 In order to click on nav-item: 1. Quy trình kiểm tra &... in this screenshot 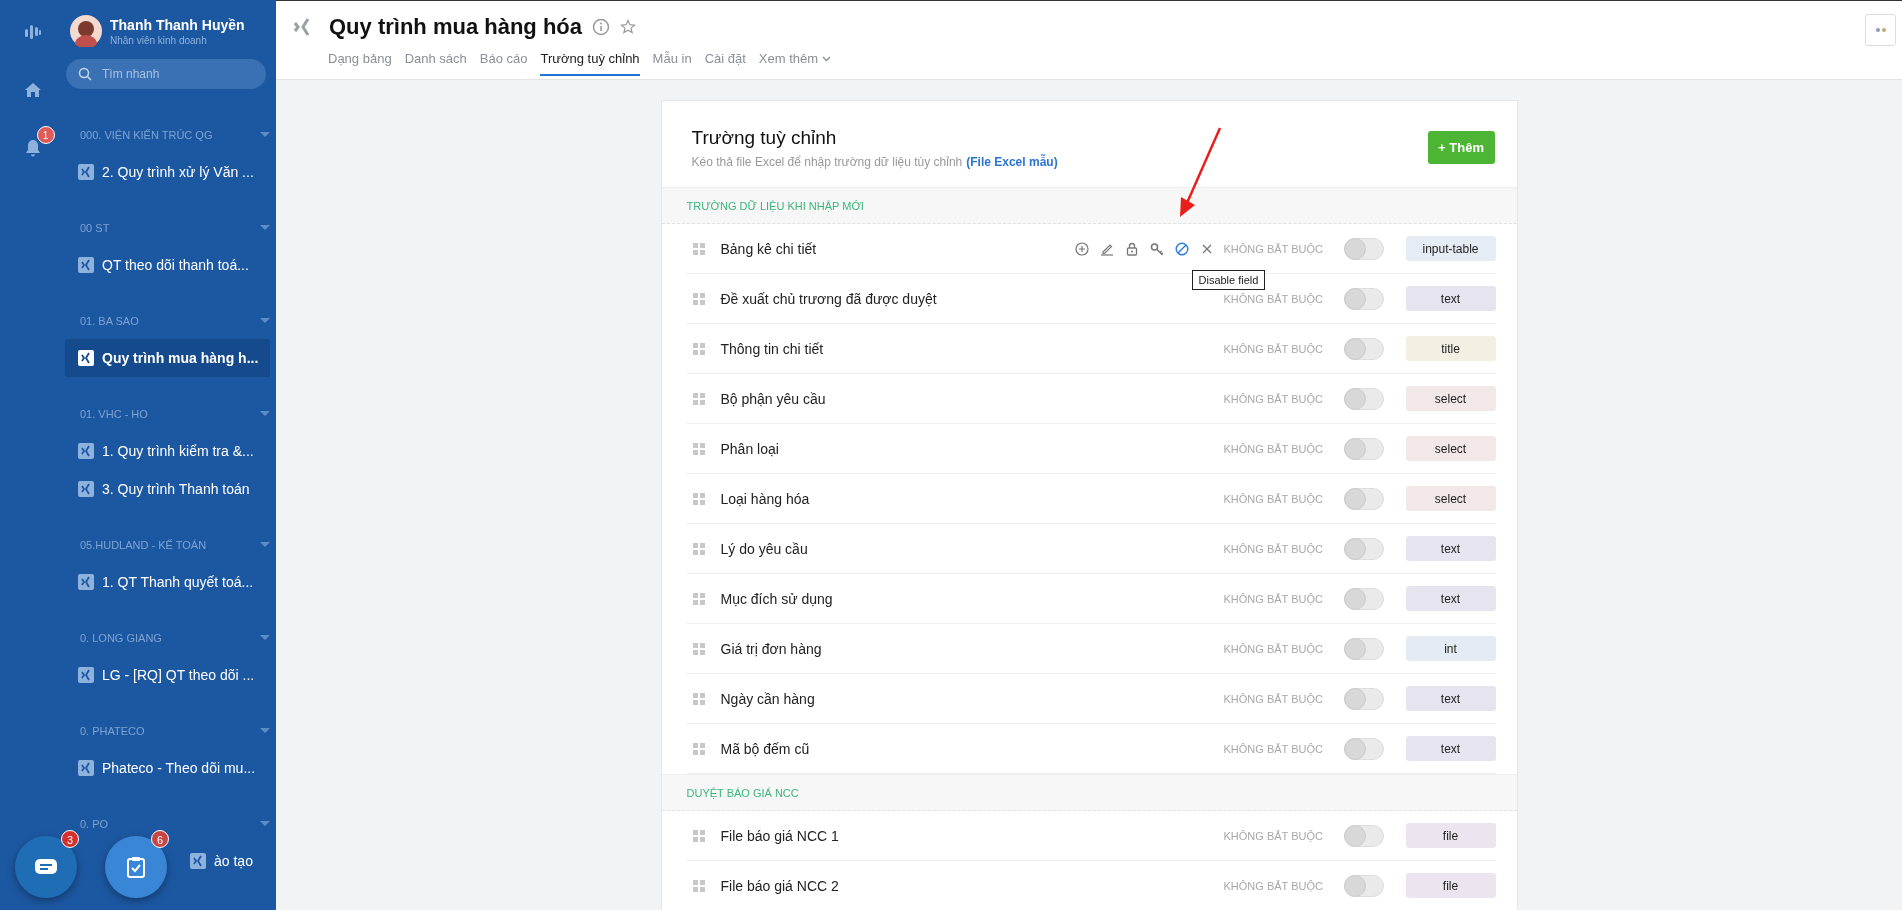, I will do `click(167, 451)`.